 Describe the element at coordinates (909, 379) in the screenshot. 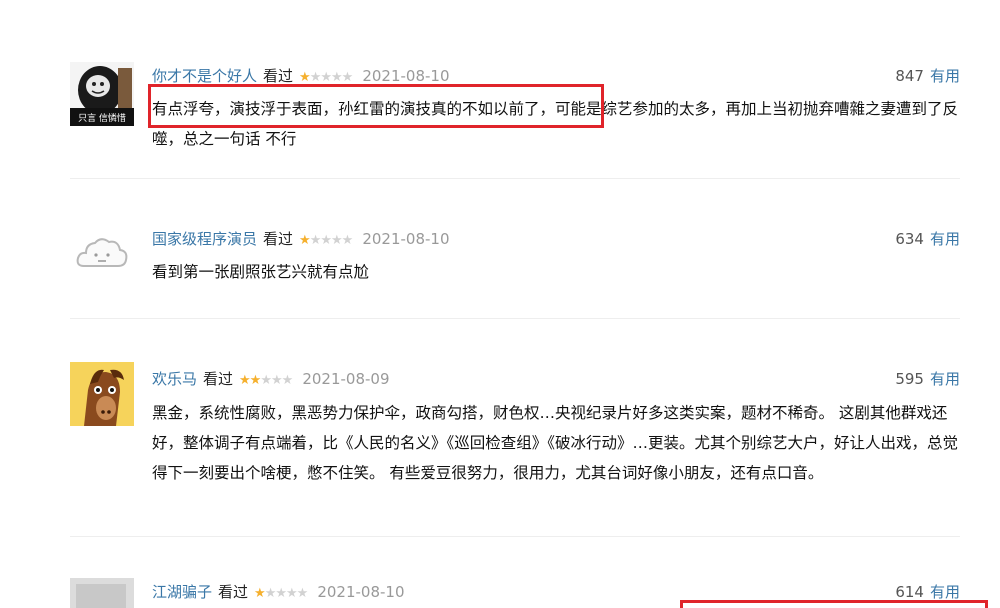

I see `vote-count: 595` at that location.